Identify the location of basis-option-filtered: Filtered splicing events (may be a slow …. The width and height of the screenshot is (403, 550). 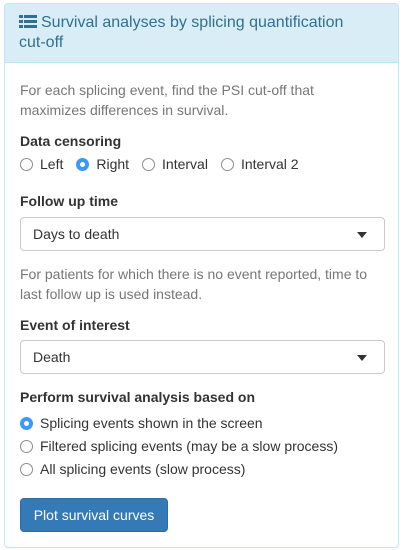
(179, 446).